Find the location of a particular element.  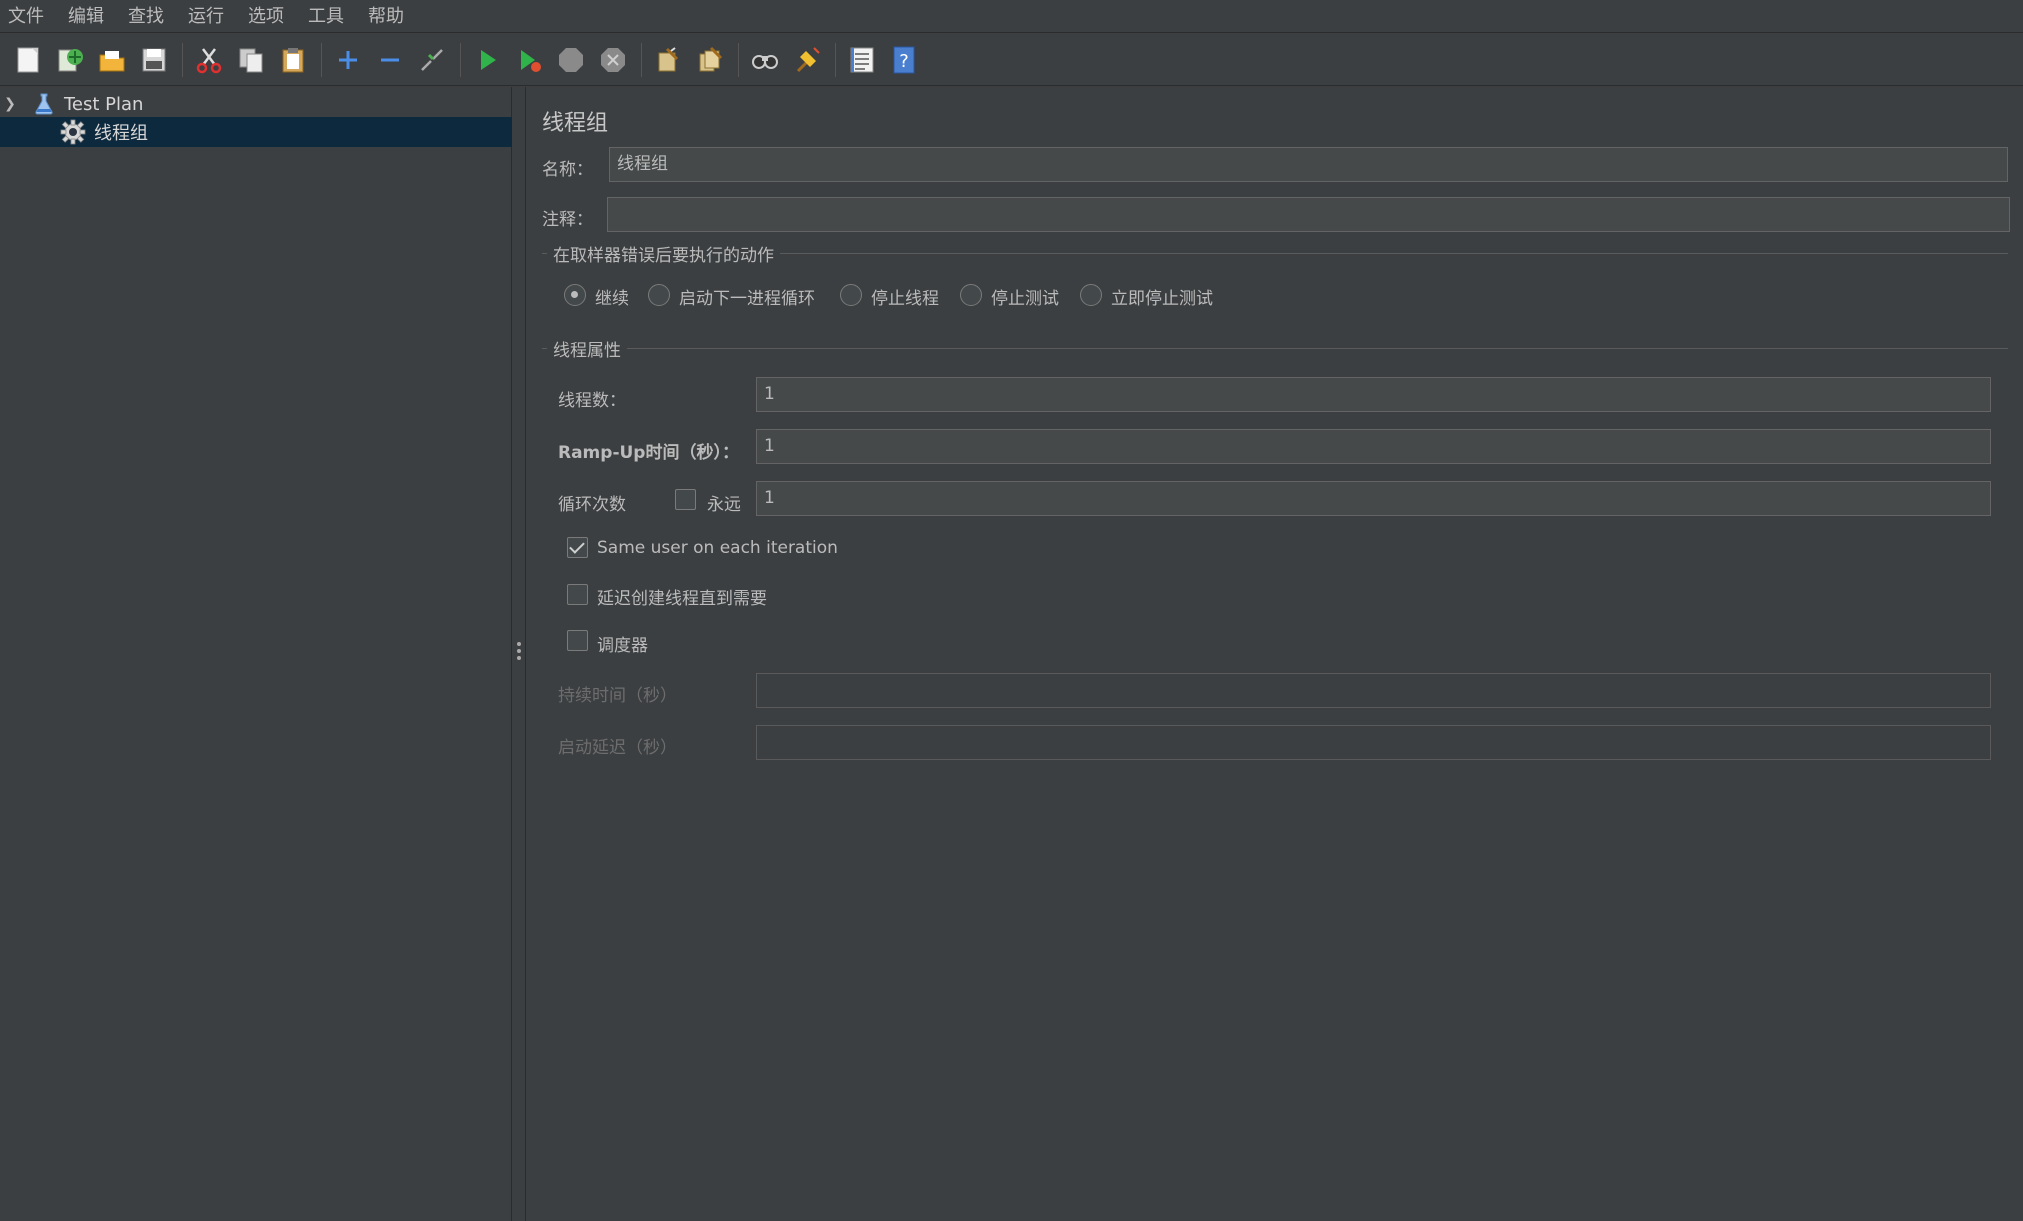

name-input: 线程组 is located at coordinates (1308, 164).